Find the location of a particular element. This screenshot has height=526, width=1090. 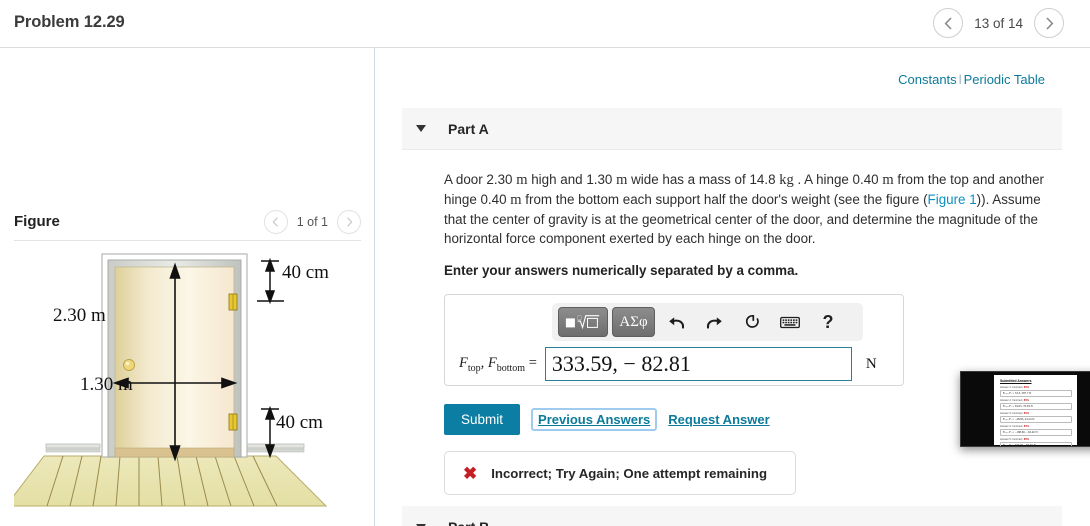

greek-symbols-button: ΑΣφ is located at coordinates (633, 322).